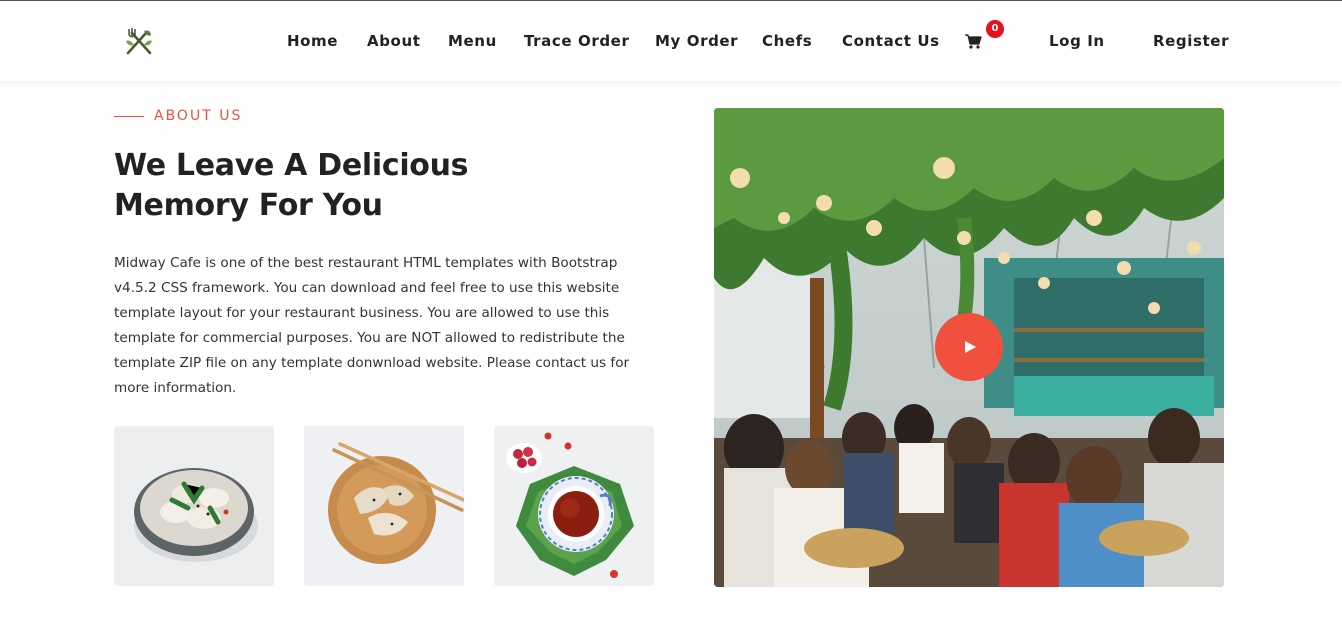  I want to click on section-eyebrow: ABOUT US, so click(198, 116).